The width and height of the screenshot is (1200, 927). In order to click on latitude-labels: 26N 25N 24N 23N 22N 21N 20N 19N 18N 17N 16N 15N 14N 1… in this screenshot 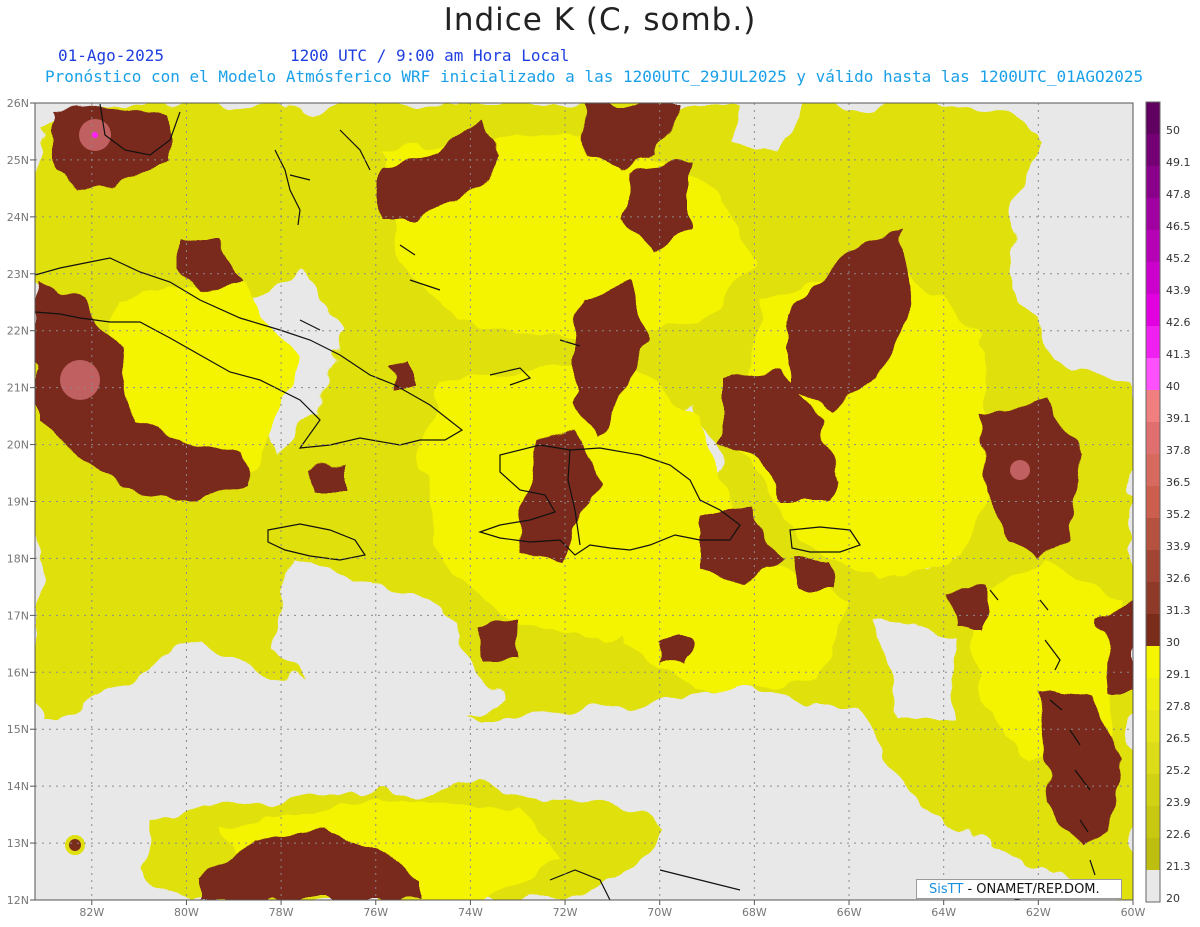, I will do `click(21, 502)`.